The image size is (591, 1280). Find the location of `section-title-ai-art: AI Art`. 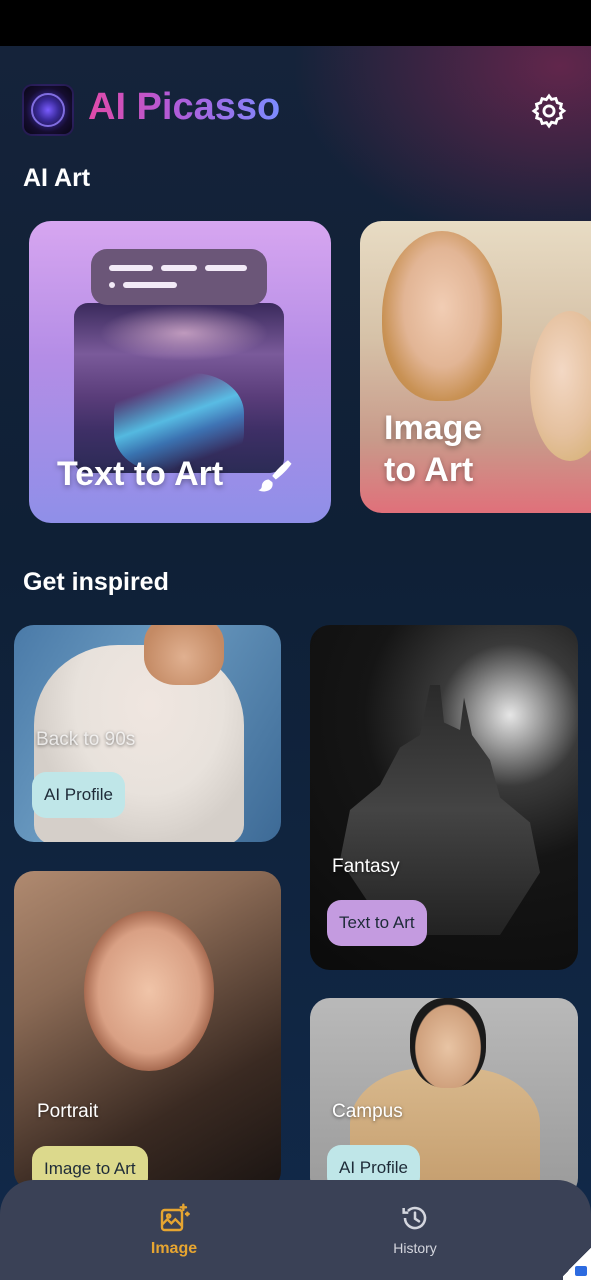

section-title-ai-art: AI Art is located at coordinates (57, 178).